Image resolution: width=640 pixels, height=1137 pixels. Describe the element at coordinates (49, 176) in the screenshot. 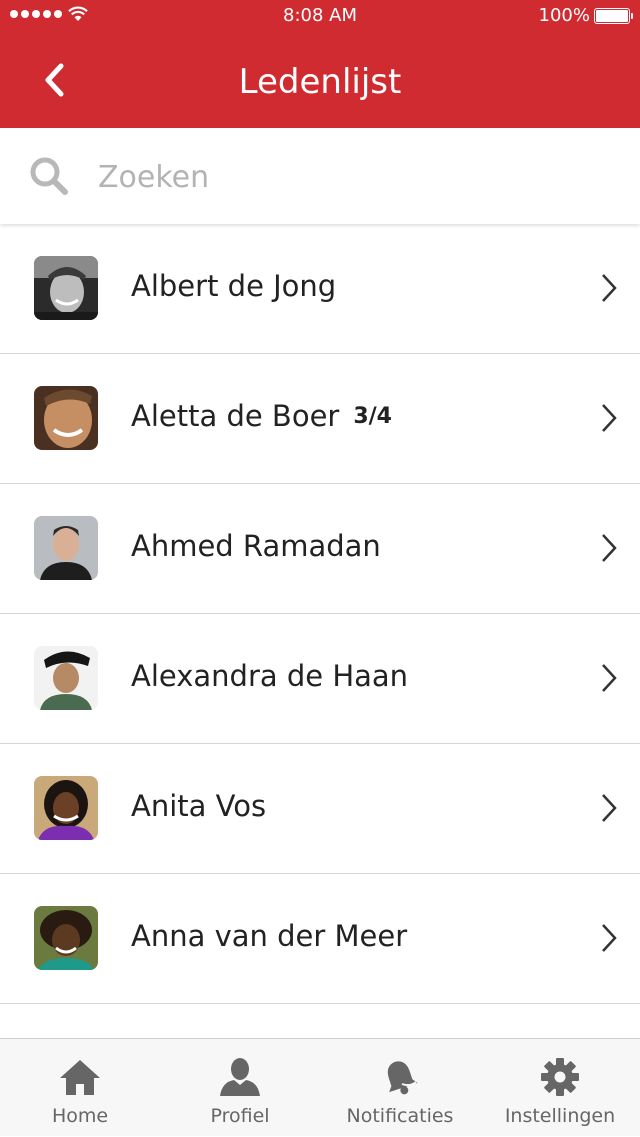

I see `search-icon` at that location.